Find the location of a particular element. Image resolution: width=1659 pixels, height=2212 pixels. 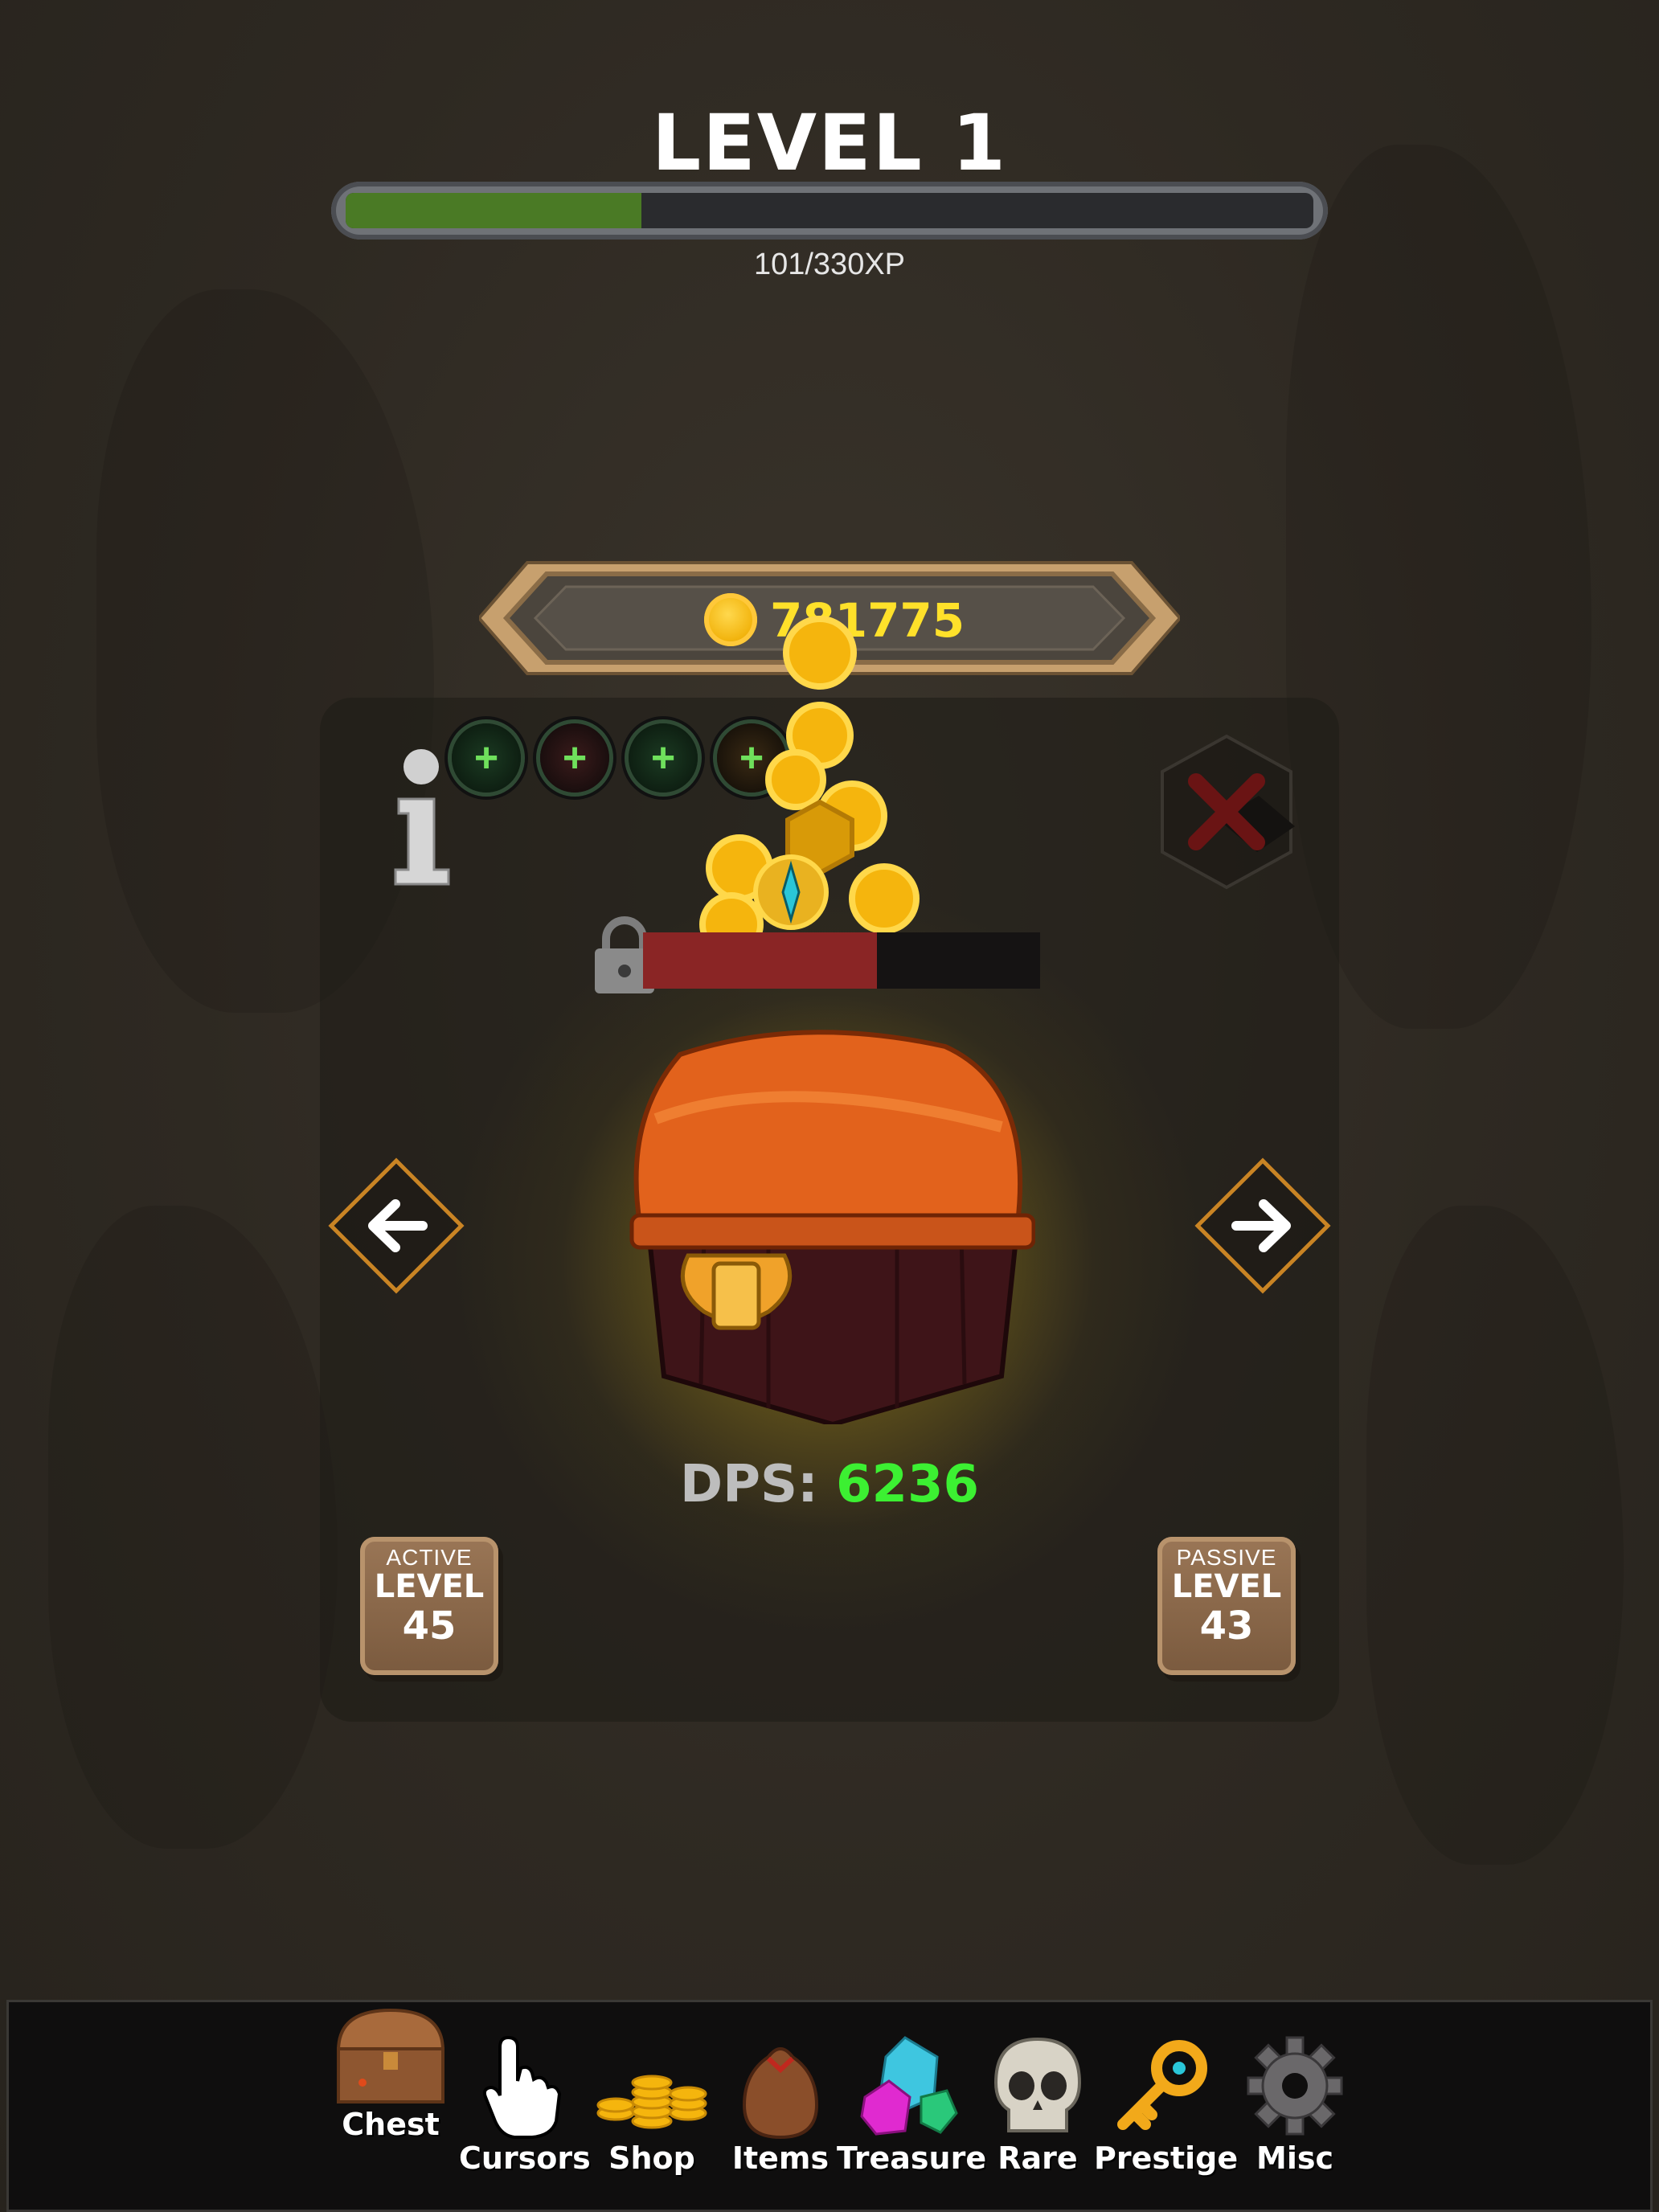

nav-rare: Rare is located at coordinates (1037, 2104).